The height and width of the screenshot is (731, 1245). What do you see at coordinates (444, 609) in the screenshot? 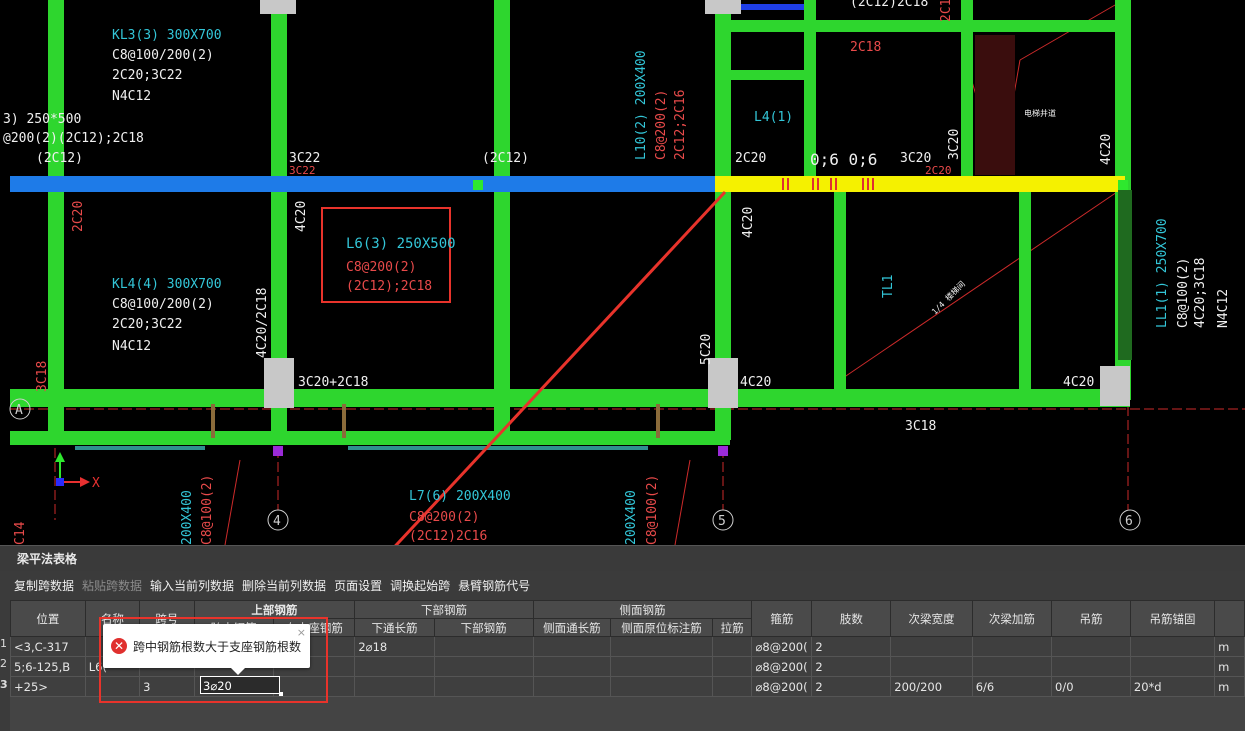
I see `col-group-bottom: 下部钢筋` at bounding box center [444, 609].